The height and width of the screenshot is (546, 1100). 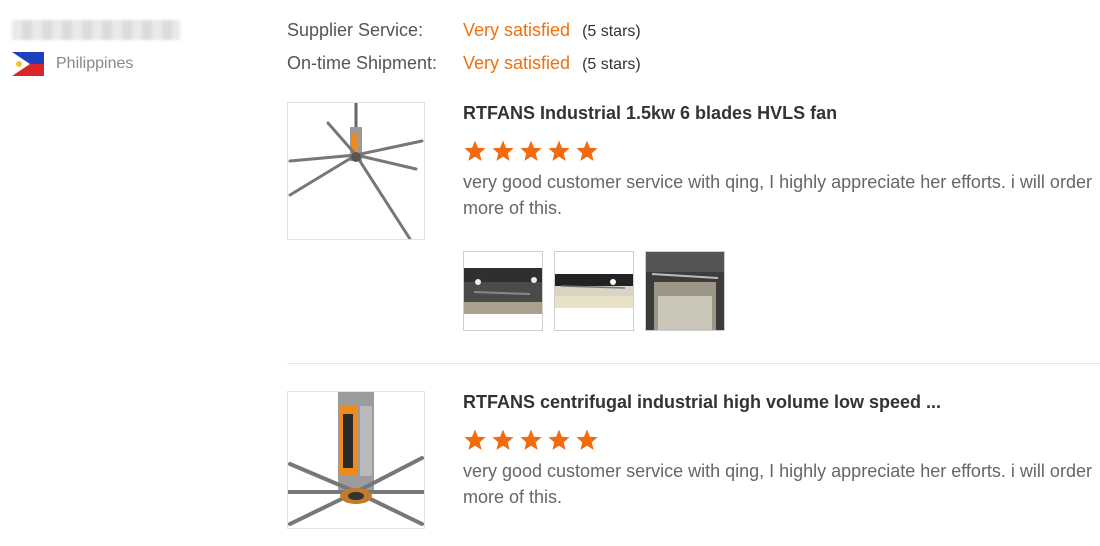 What do you see at coordinates (112, 48) in the screenshot?
I see `reviewer-info: Philippines` at bounding box center [112, 48].